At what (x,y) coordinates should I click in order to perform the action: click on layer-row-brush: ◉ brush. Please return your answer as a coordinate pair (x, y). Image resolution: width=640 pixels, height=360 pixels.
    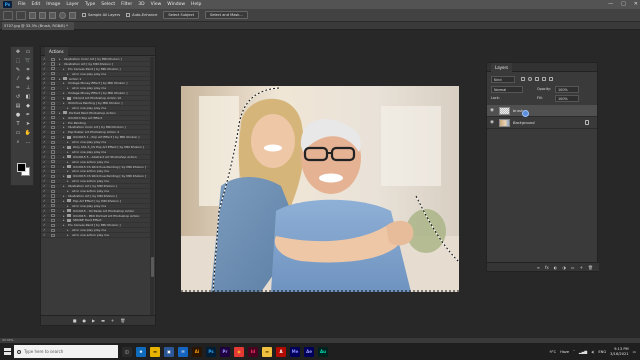
    Looking at the image, I should click on (542, 111).